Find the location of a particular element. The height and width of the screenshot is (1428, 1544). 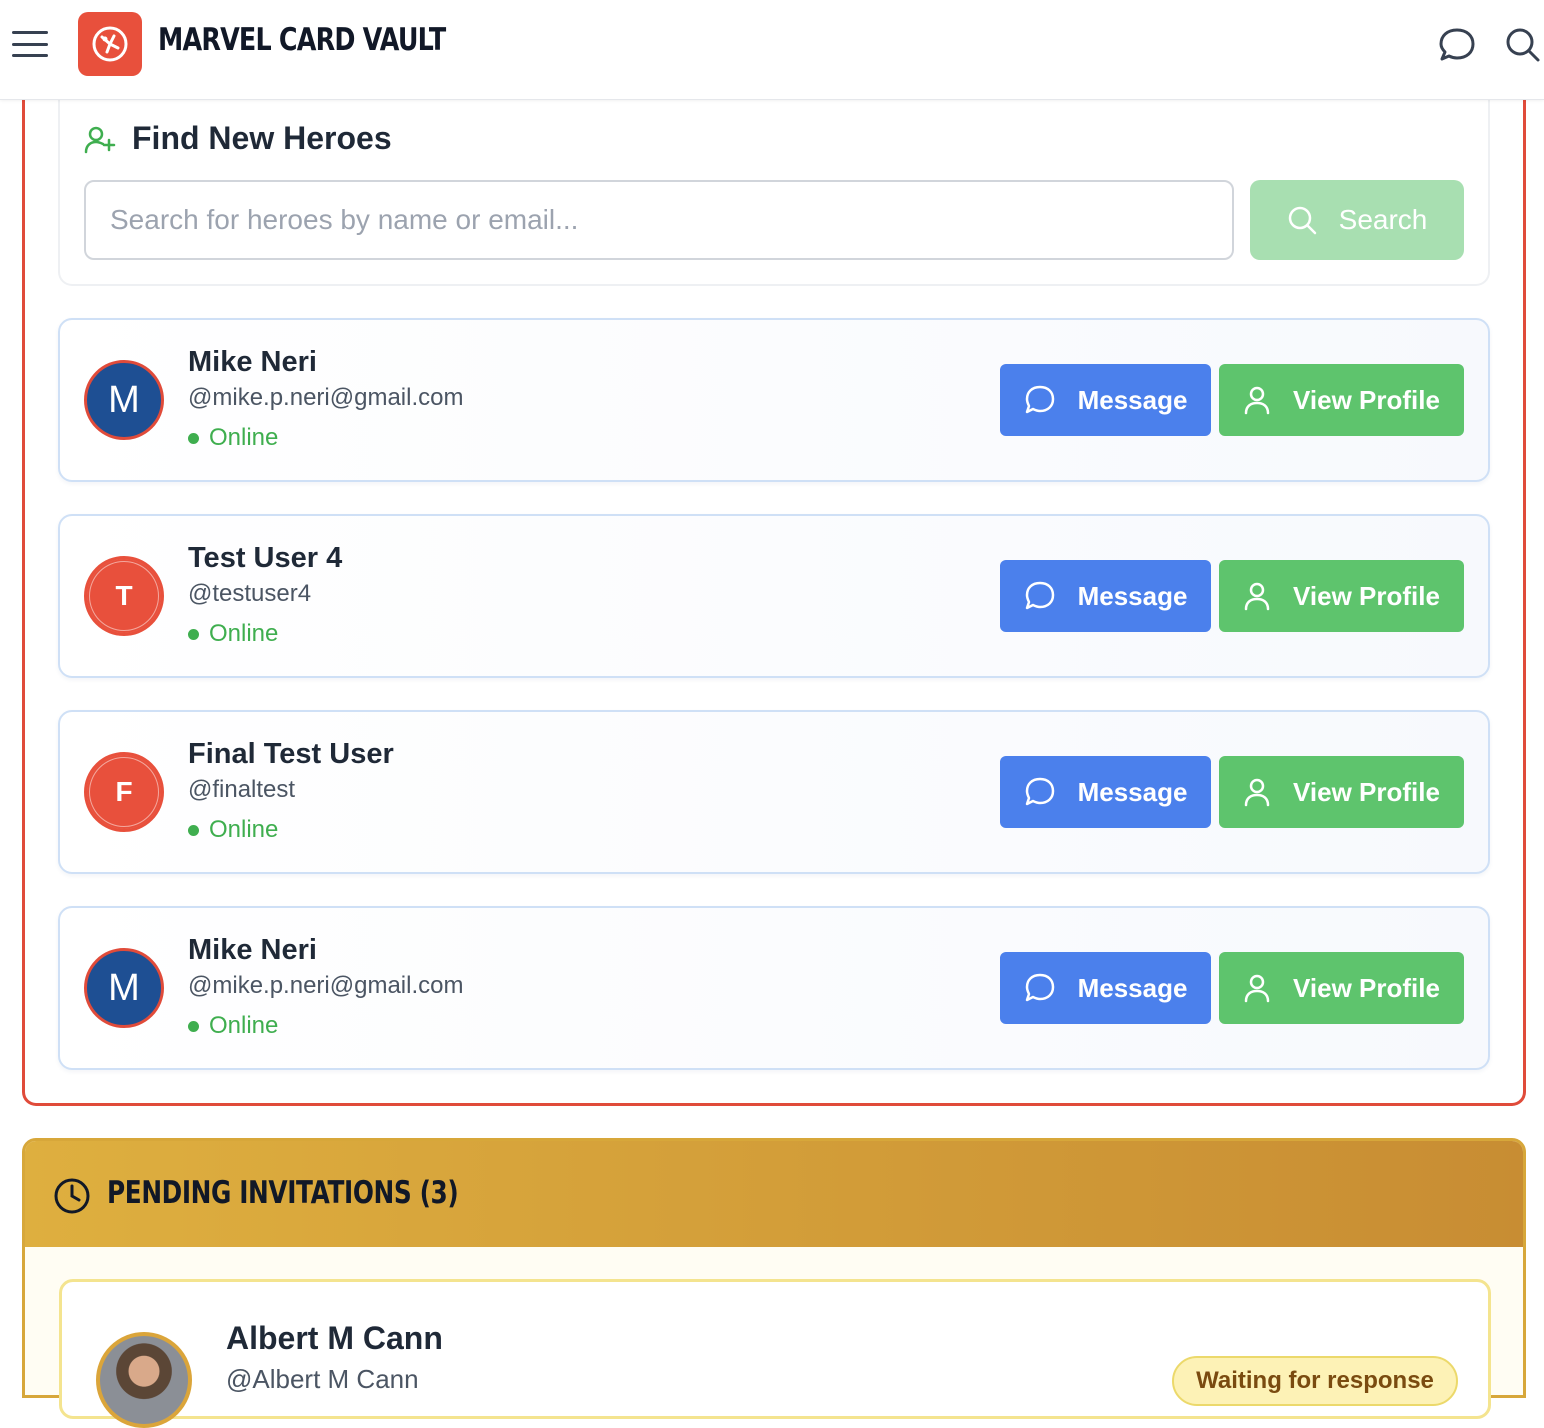

hamburger-menu-icon is located at coordinates (30, 44).